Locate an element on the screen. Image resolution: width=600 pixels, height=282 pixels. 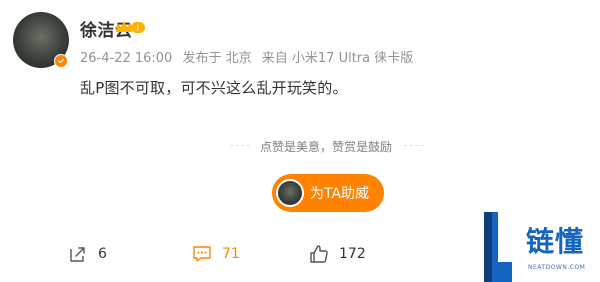
post-source: 来自 小米17 Ultra 徕卡版 is located at coordinates (337, 58).